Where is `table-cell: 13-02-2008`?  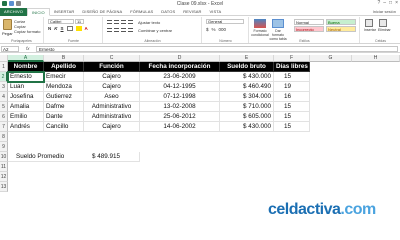
table-cell: 13-02-2008 is located at coordinates (180, 107).